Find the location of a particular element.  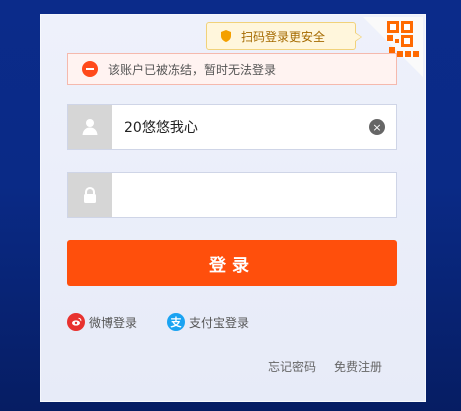

error-icon is located at coordinates (90, 69).